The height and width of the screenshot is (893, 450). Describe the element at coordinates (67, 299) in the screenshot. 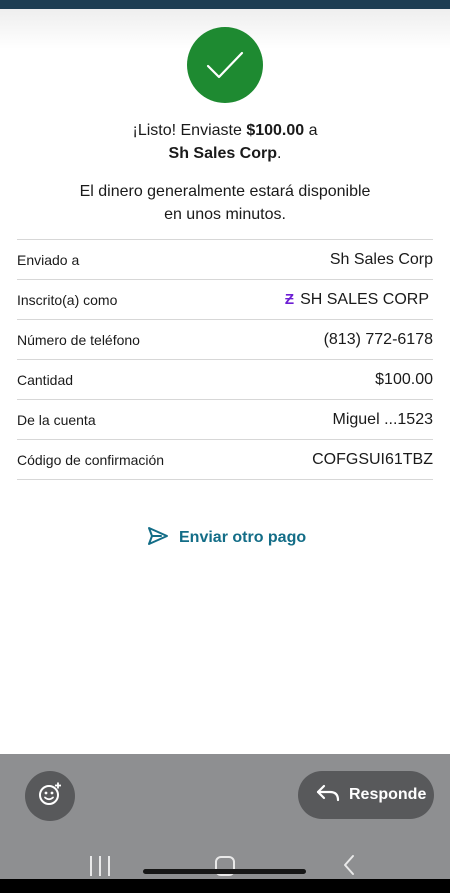

I see `detail-label: Inscrito(a) como` at that location.